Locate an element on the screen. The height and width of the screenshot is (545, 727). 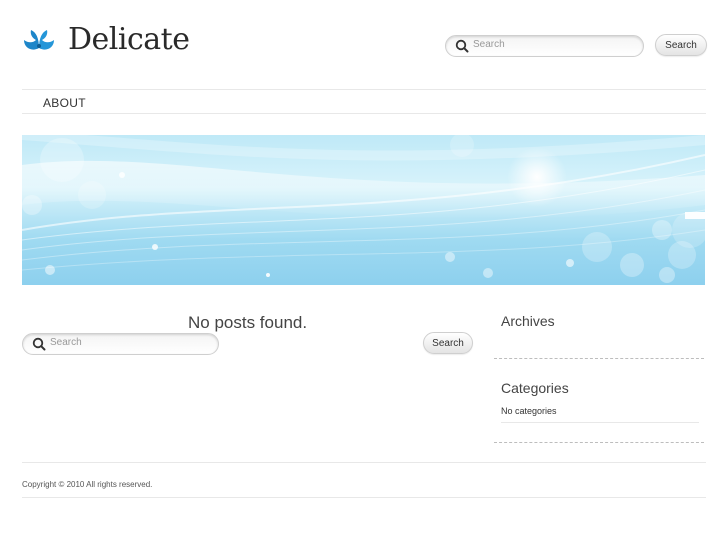
site-title: Delicate is located at coordinates (129, 39).